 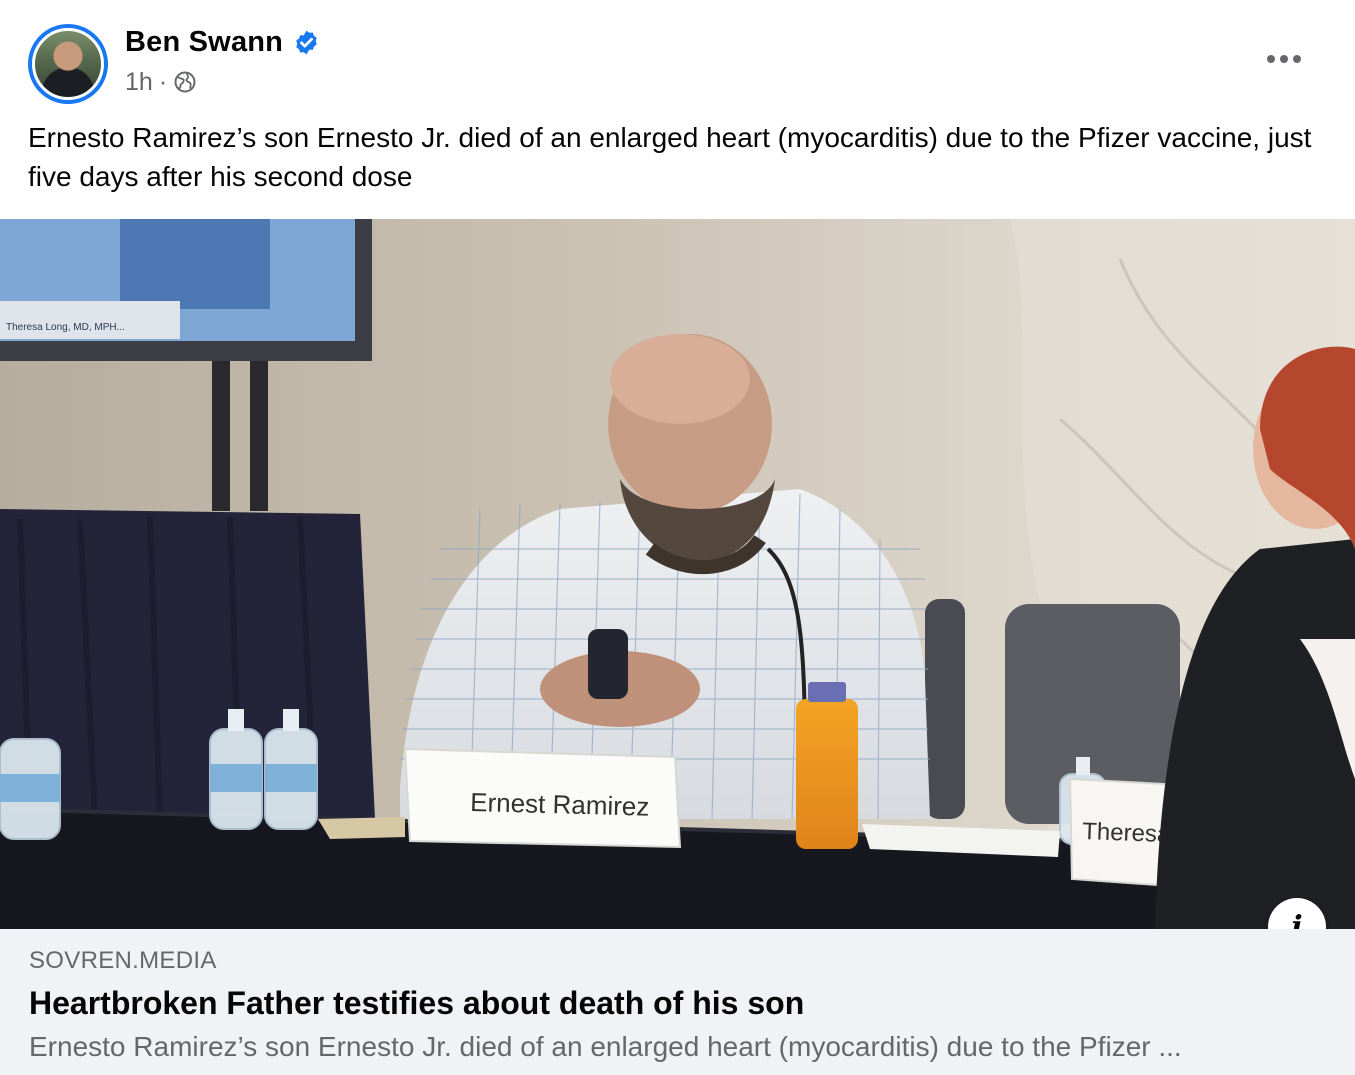 What do you see at coordinates (677, 59) in the screenshot?
I see `post-header: Ben Swann 1h ·` at bounding box center [677, 59].